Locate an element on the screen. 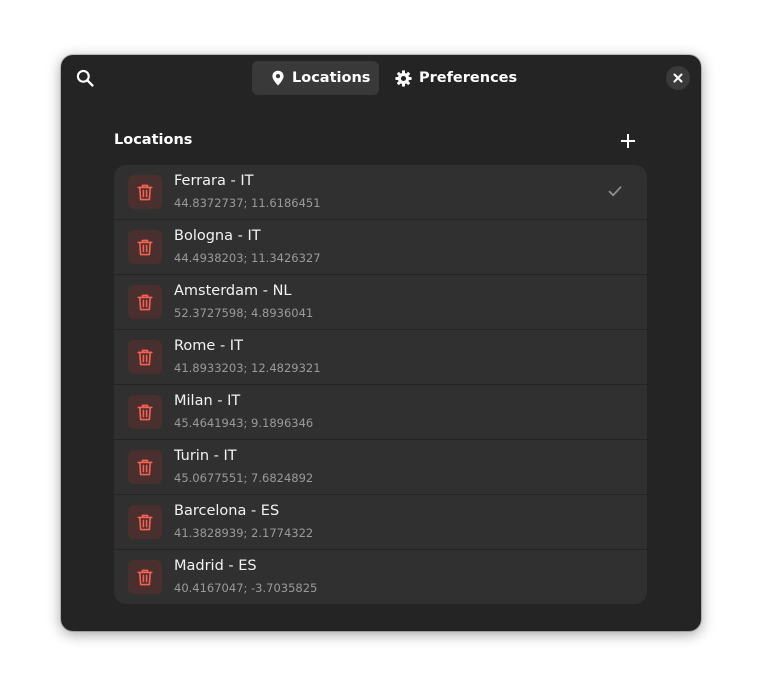 Image resolution: width=762 pixels, height=698 pixels. search-button is located at coordinates (85, 78).